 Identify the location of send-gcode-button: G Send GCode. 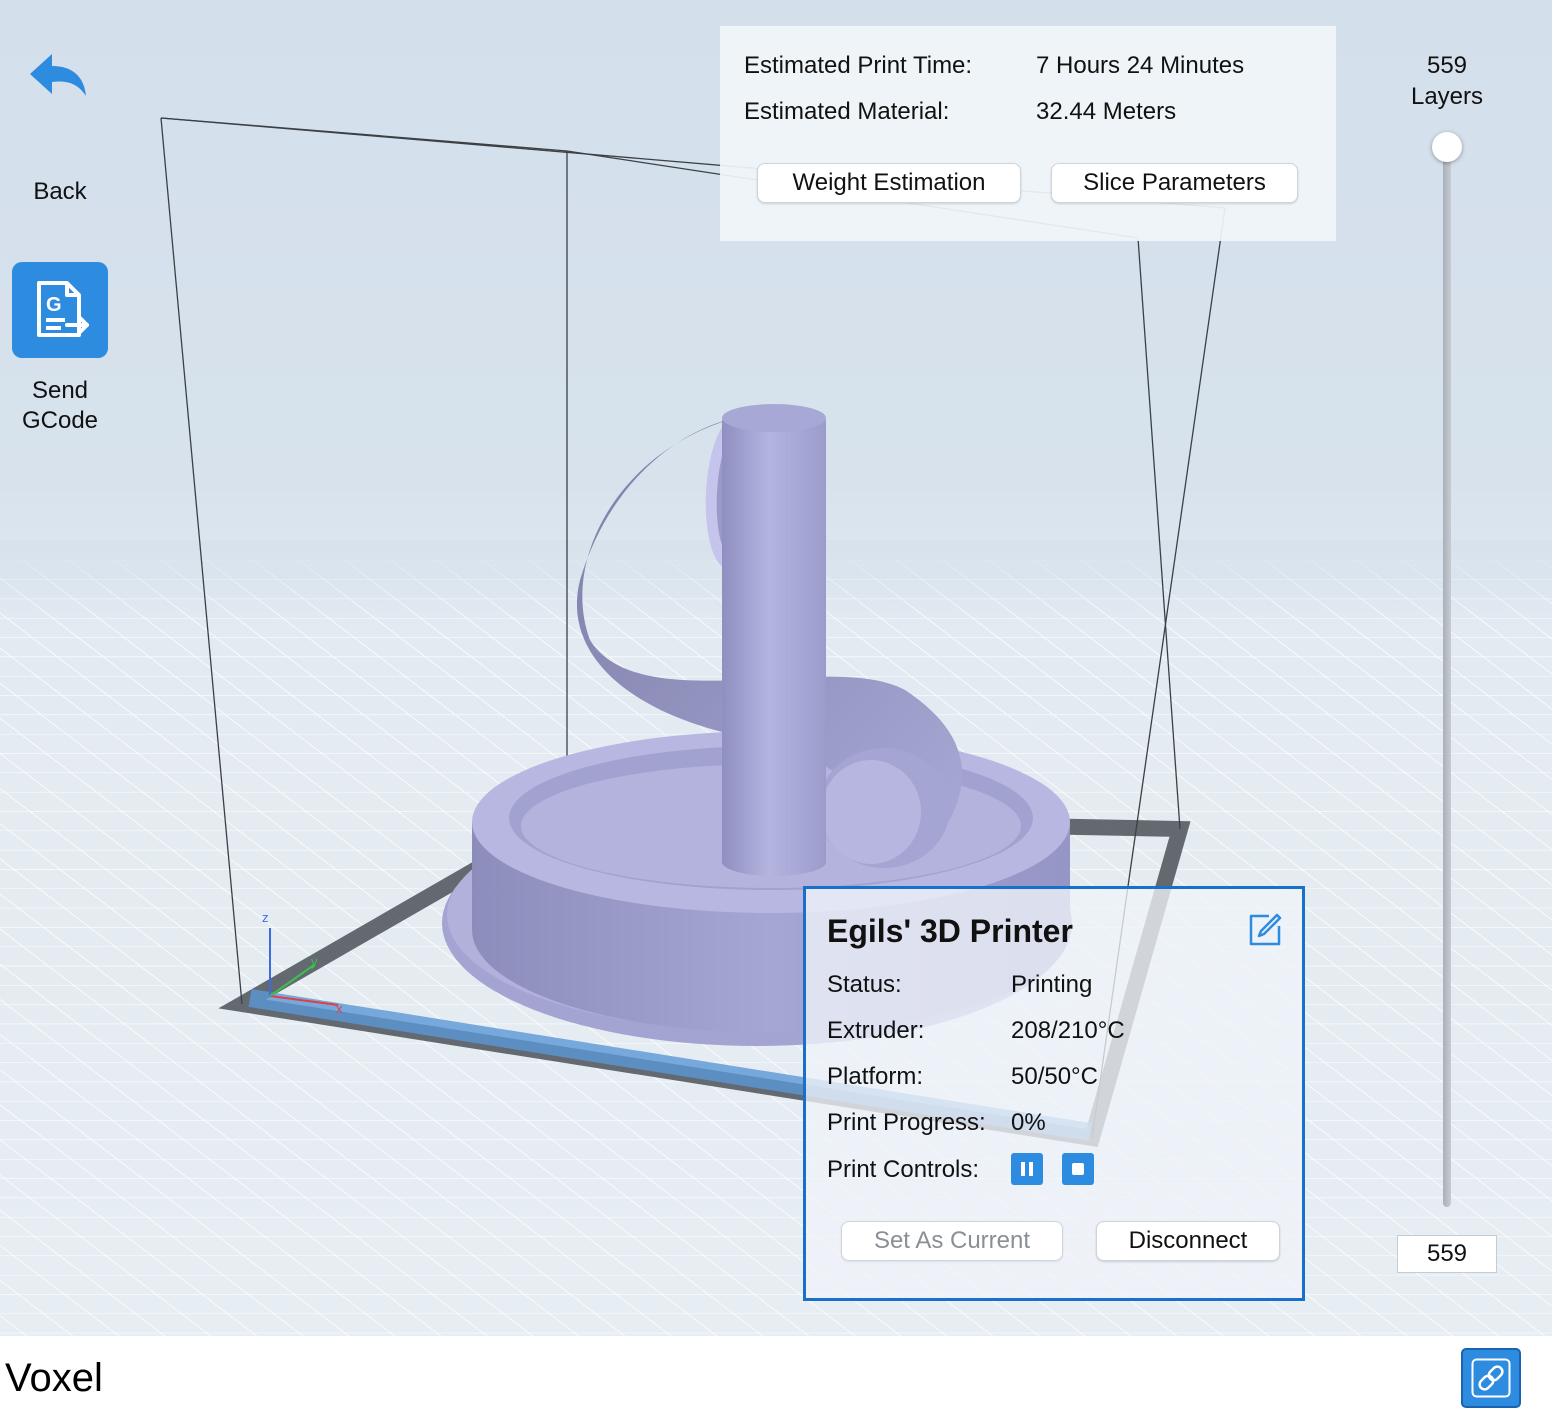
(60, 349).